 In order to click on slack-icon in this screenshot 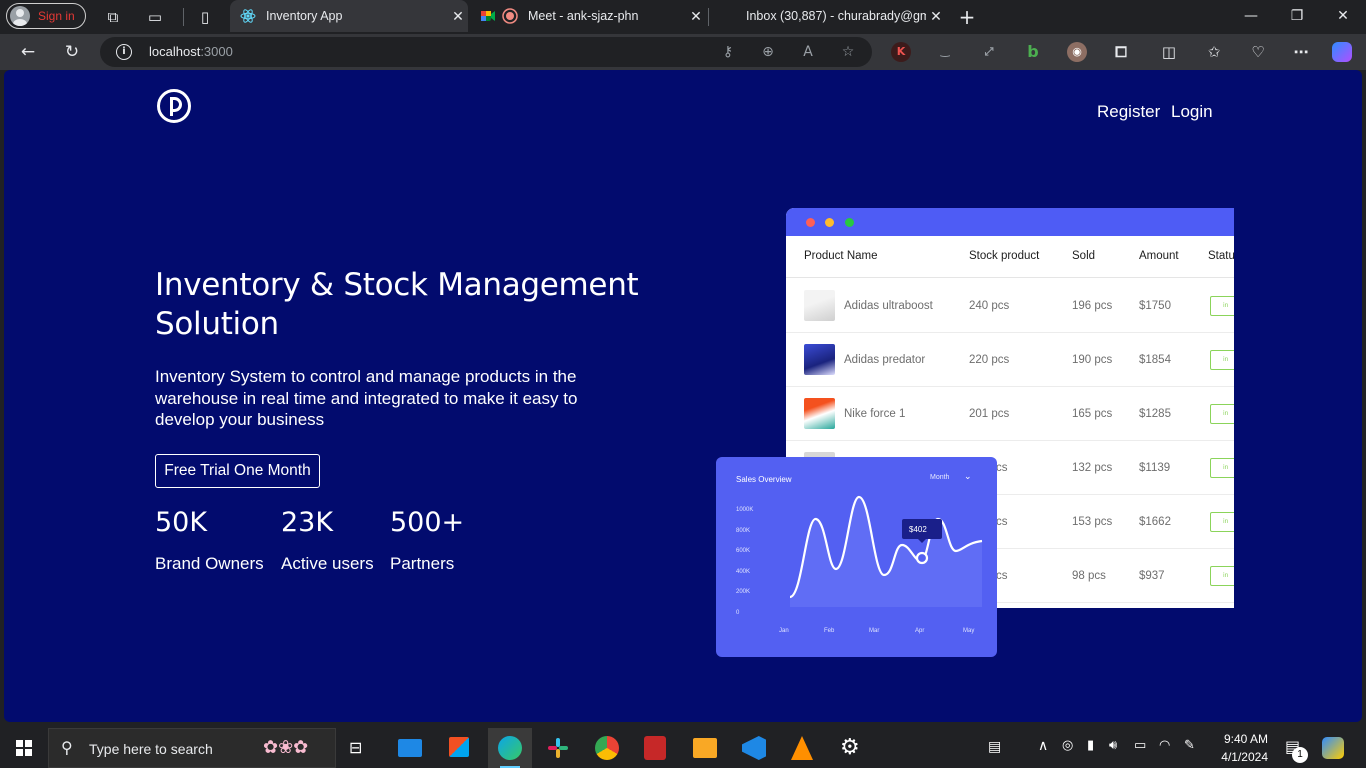, I will do `click(558, 748)`.